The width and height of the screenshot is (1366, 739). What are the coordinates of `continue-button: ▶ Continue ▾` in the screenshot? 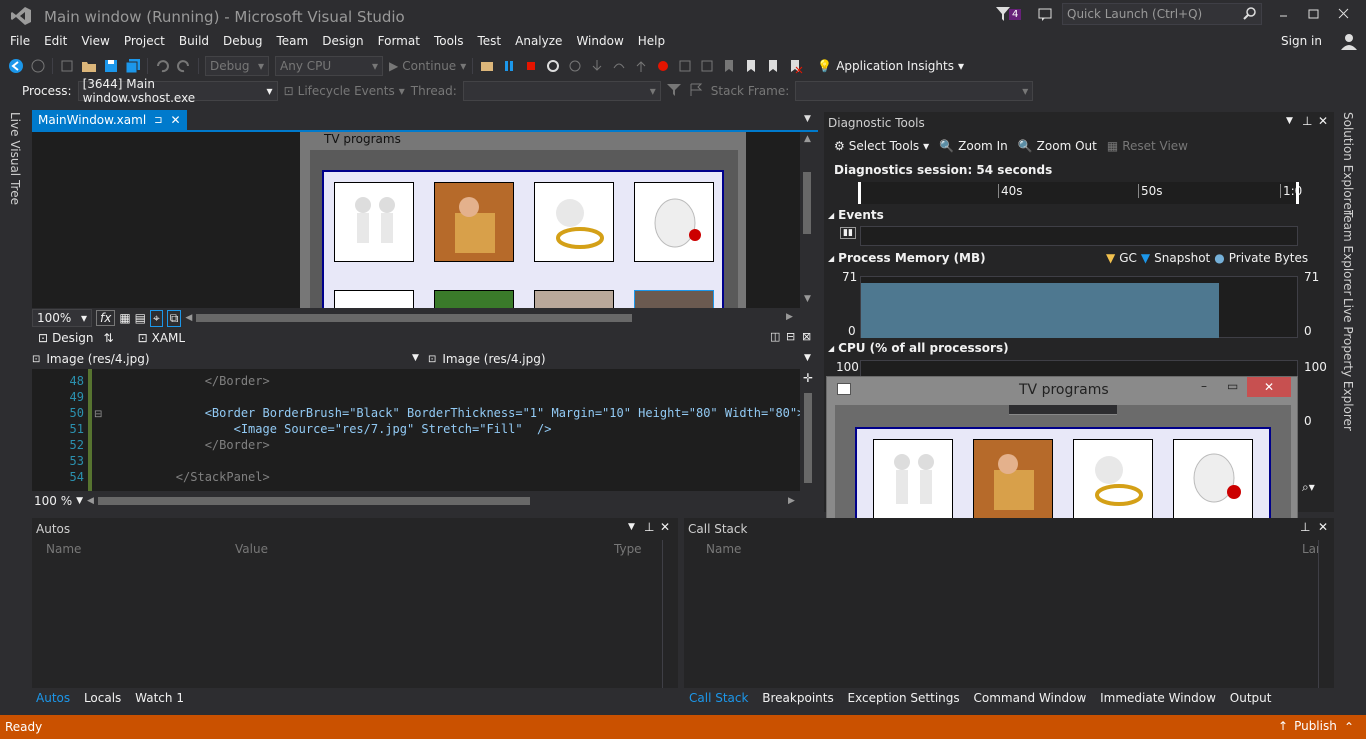 It's located at (427, 66).